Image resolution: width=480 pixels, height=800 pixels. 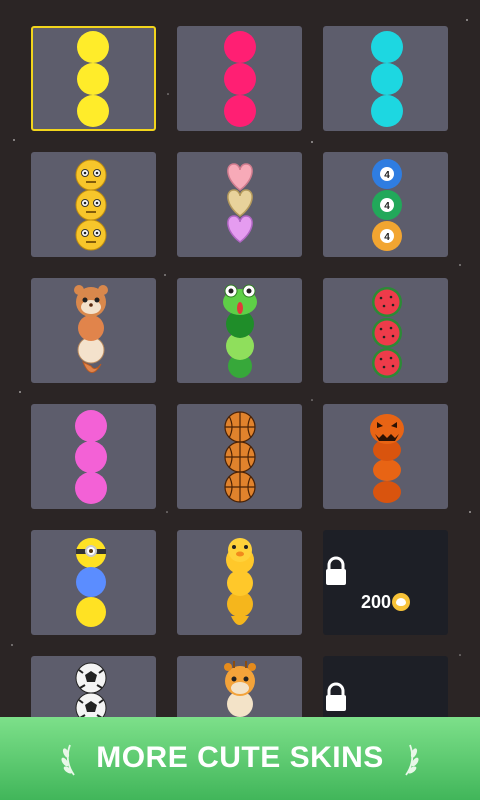 I want to click on skin-card-squirrel, so click(x=93, y=330).